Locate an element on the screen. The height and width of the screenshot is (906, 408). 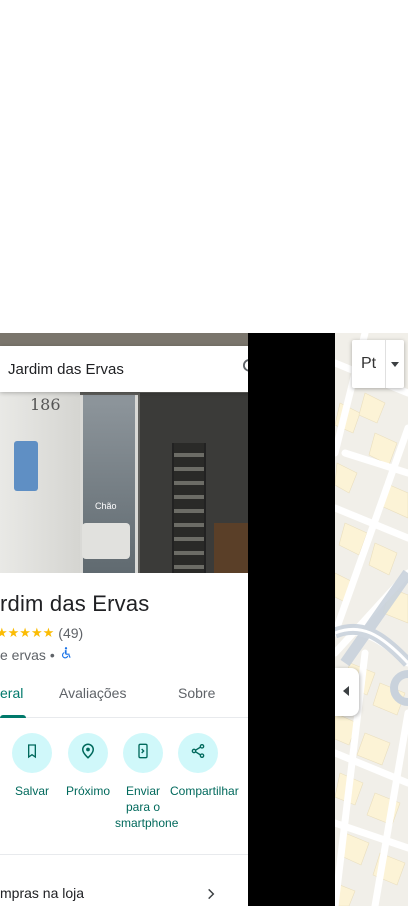
map-canvas is located at coordinates (371, 619).